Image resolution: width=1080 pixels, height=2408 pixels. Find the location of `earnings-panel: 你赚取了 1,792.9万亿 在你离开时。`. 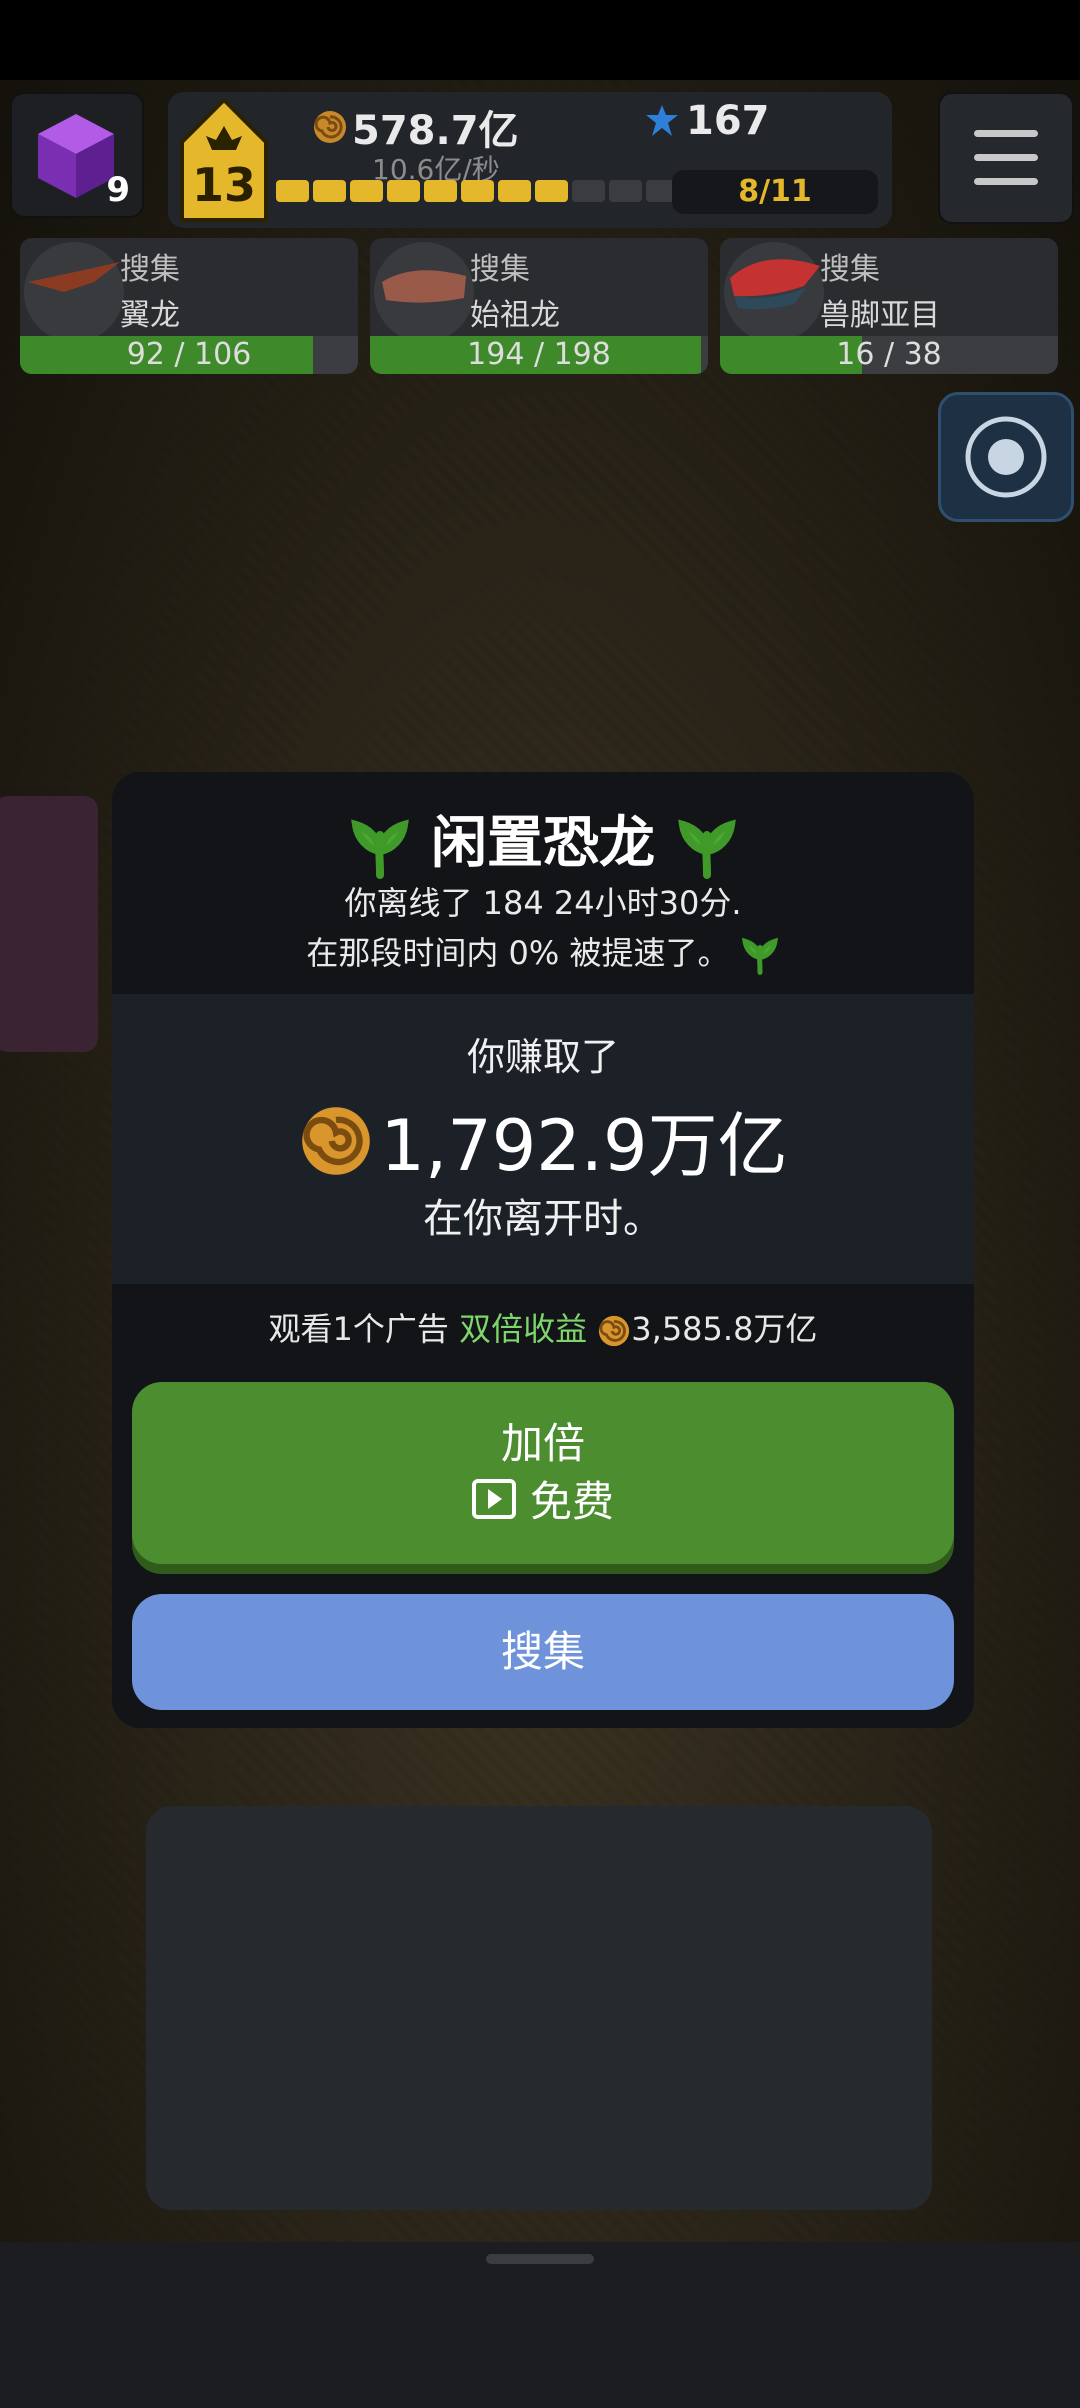

earnings-panel: 你赚取了 1,792.9万亿 在你离开时。 is located at coordinates (543, 1139).